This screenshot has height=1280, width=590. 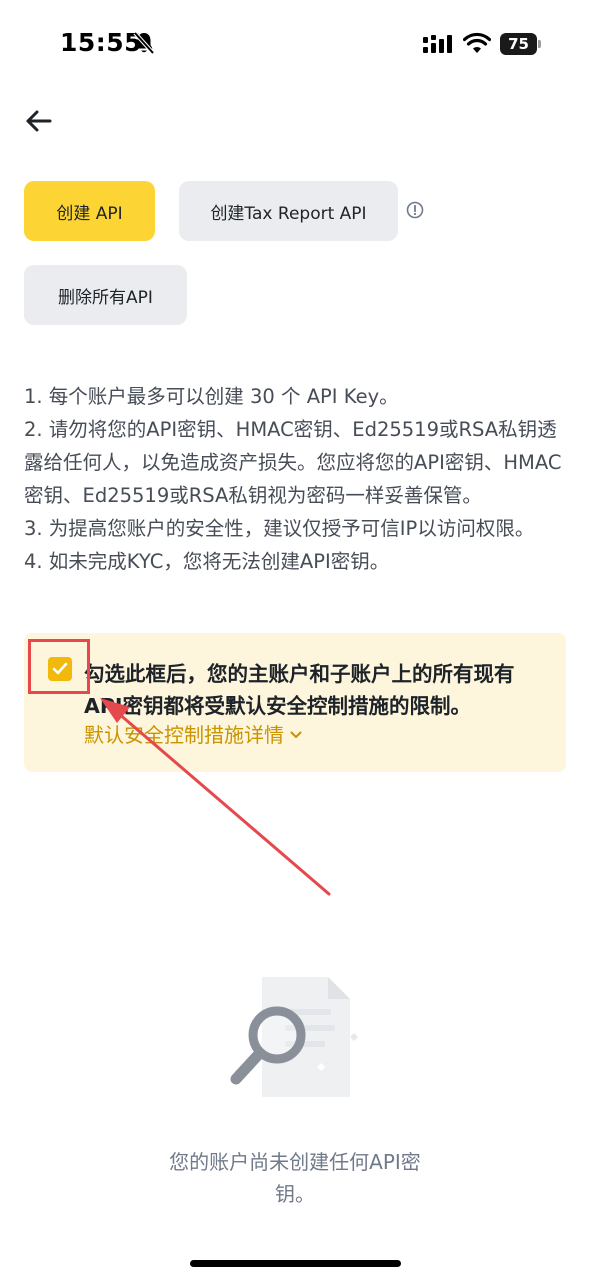 I want to click on annotation-highlight-box, so click(x=59, y=666).